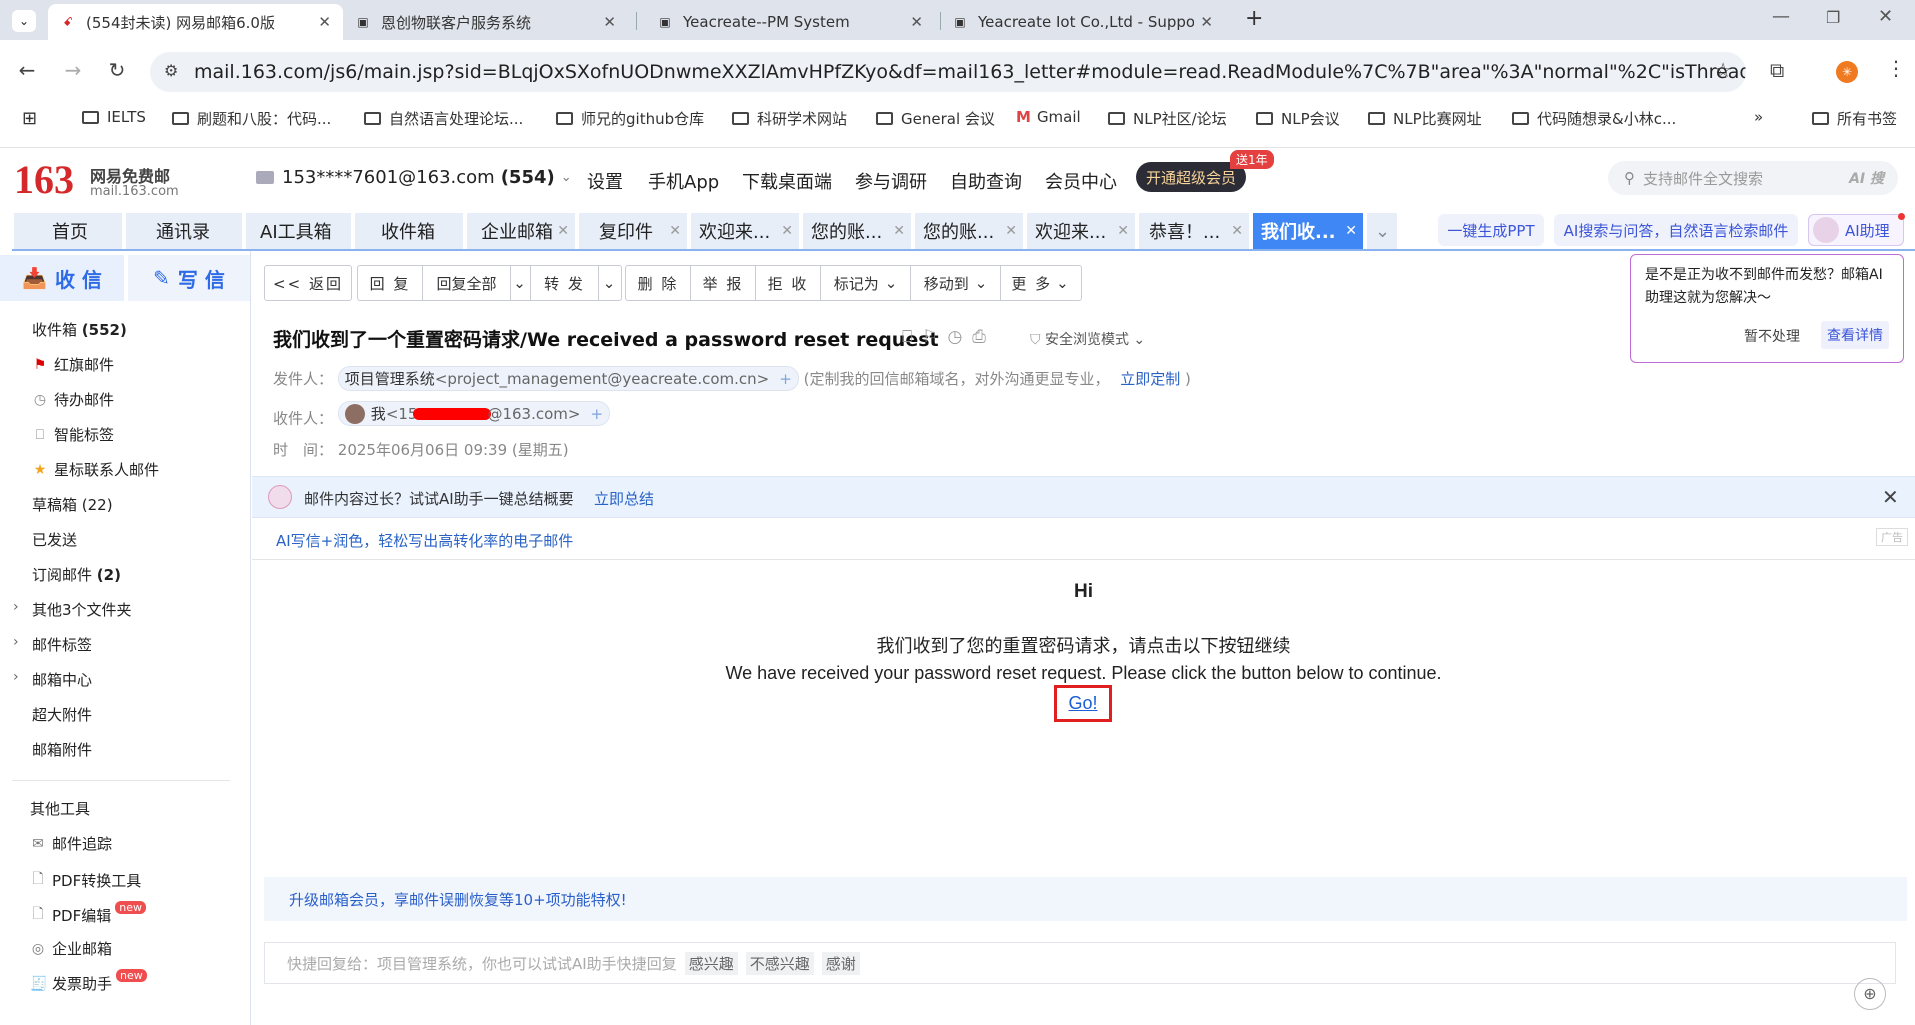 This screenshot has width=1915, height=1025. I want to click on bookmark-general: General 会议, so click(935, 118).